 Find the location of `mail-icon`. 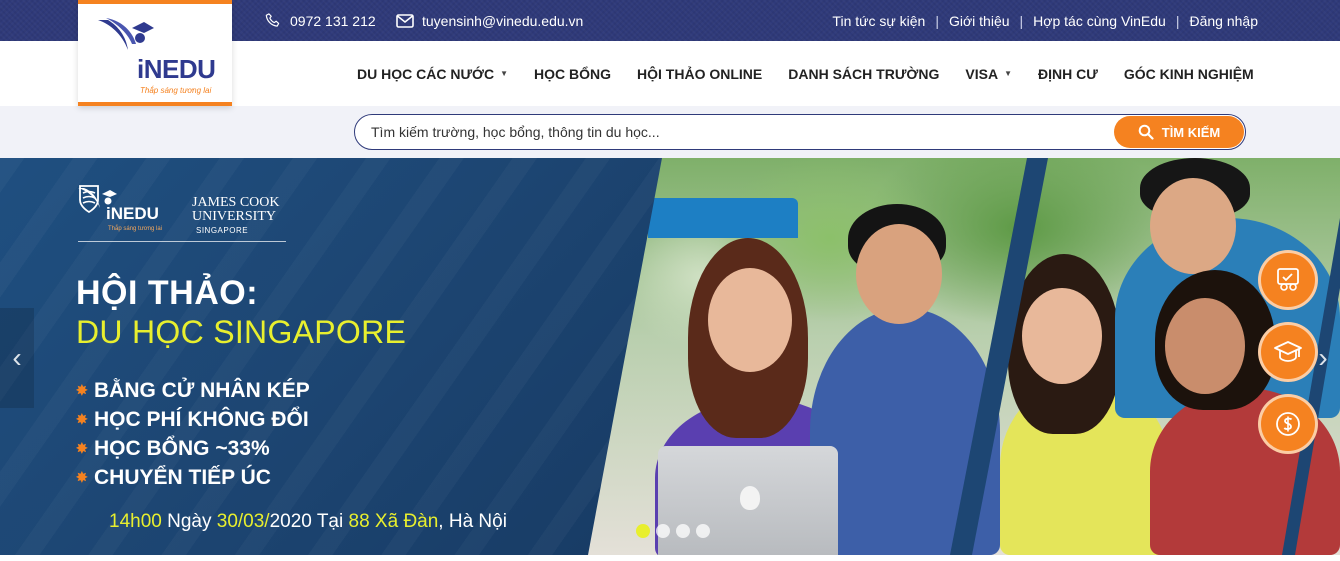

mail-icon is located at coordinates (405, 20).